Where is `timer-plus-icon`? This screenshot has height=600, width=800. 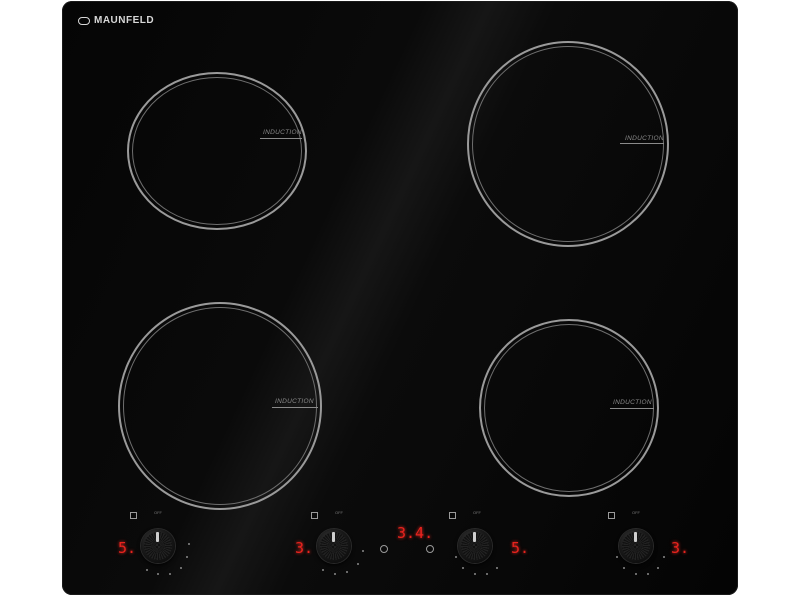 timer-plus-icon is located at coordinates (430, 549).